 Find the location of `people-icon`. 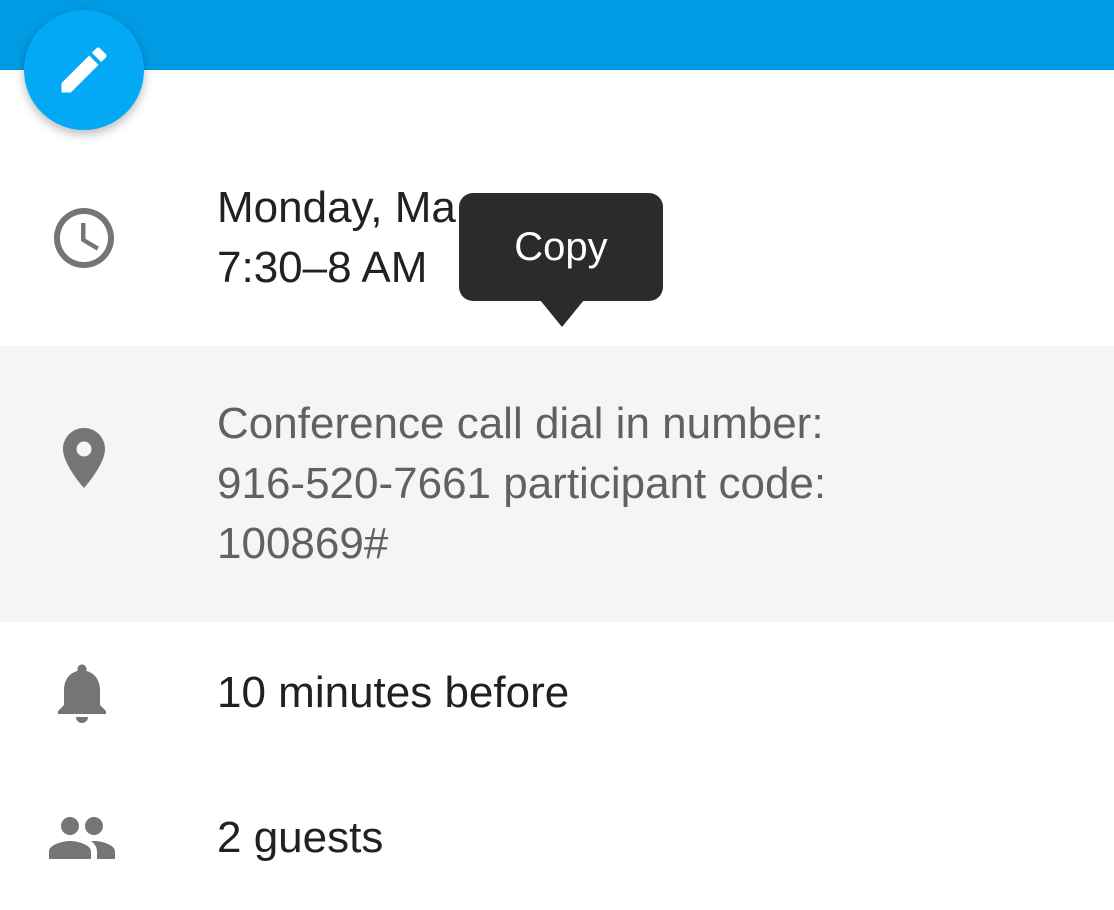

people-icon is located at coordinates (82, 838).